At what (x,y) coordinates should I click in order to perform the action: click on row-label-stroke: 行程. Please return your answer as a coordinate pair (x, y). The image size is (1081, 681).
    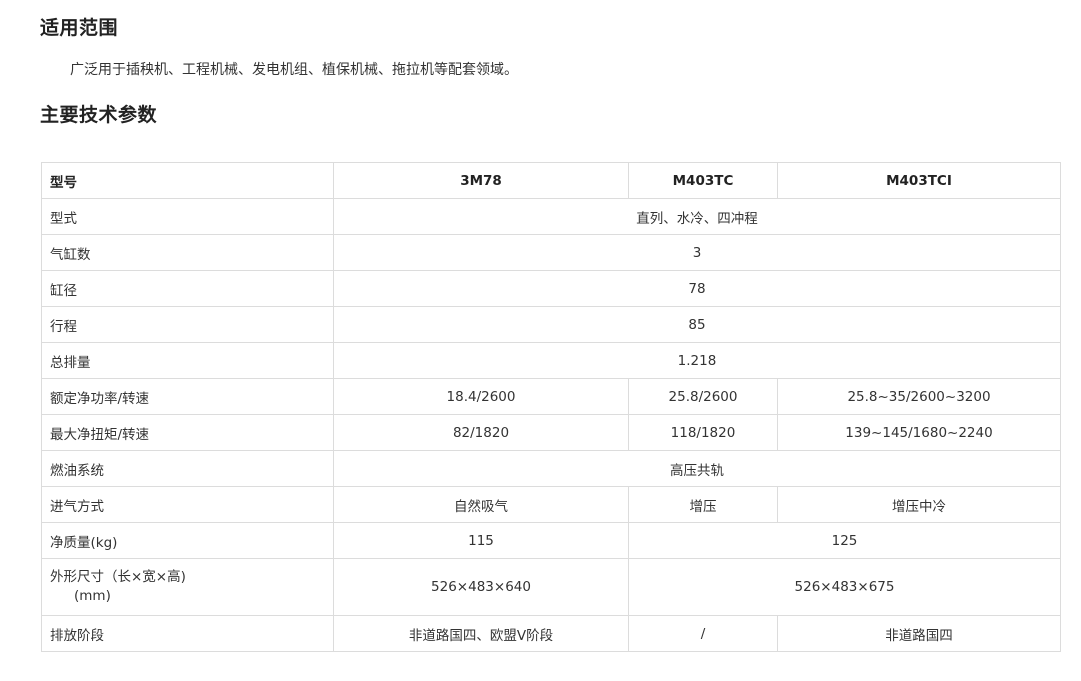
    Looking at the image, I should click on (187, 324).